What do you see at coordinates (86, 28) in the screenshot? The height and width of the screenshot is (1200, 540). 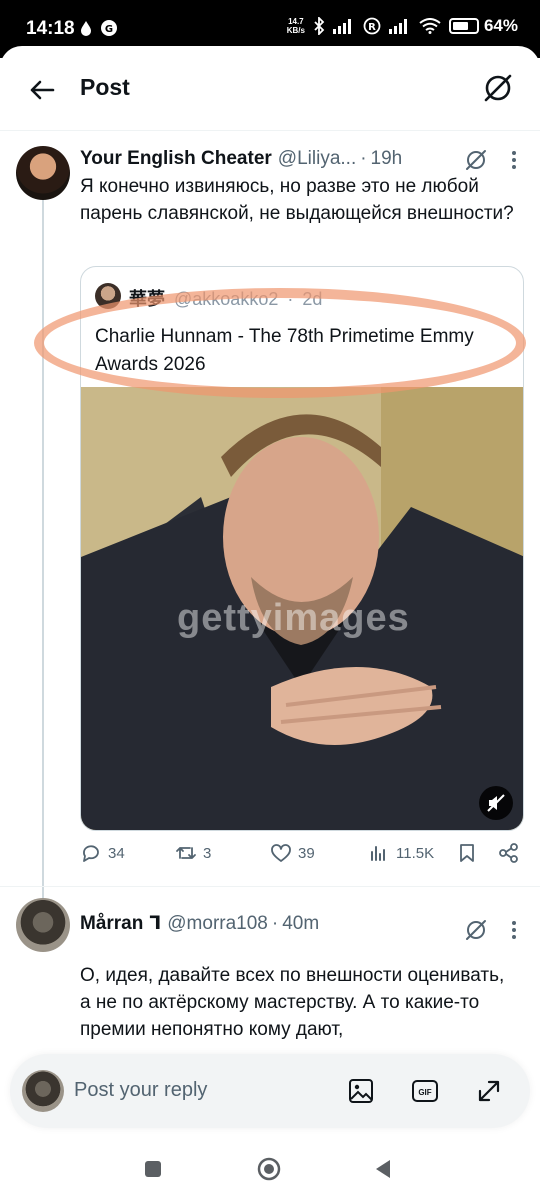 I see `drop-icon` at bounding box center [86, 28].